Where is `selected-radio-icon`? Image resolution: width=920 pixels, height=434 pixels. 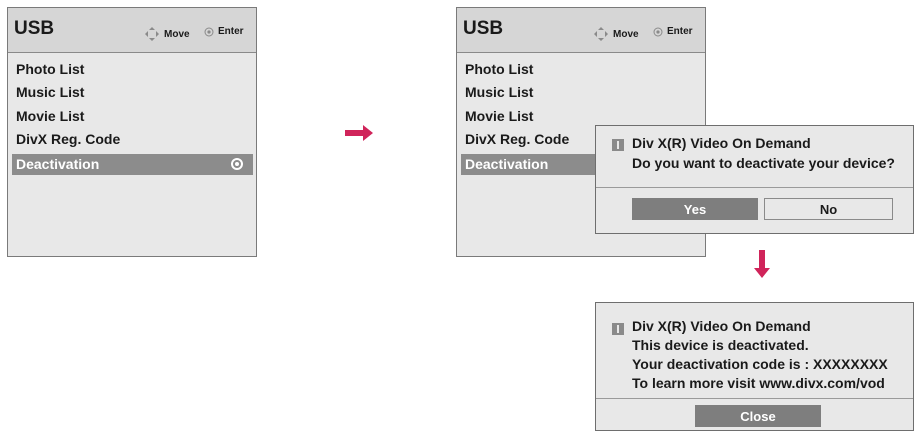 selected-radio-icon is located at coordinates (237, 164).